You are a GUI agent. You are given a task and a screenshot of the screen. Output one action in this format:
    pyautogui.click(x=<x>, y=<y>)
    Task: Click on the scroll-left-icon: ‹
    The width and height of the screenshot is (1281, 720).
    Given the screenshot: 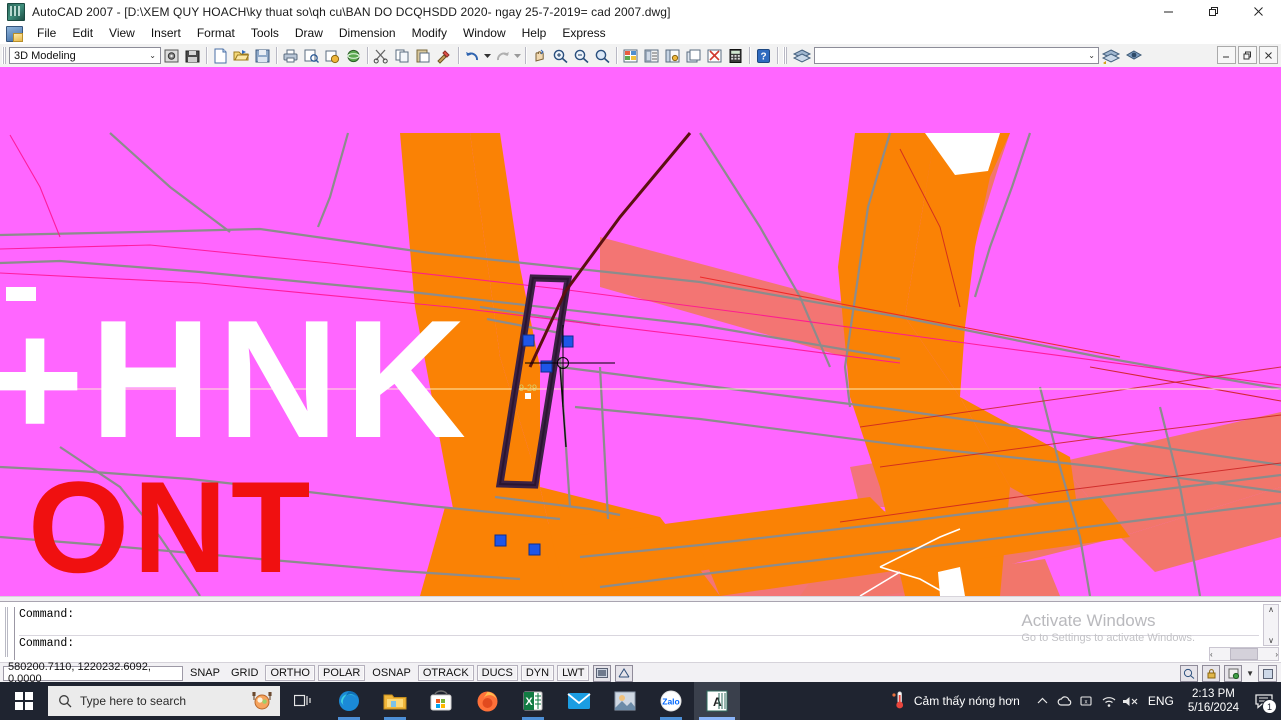 What is the action you would take?
    pyautogui.click(x=1211, y=654)
    